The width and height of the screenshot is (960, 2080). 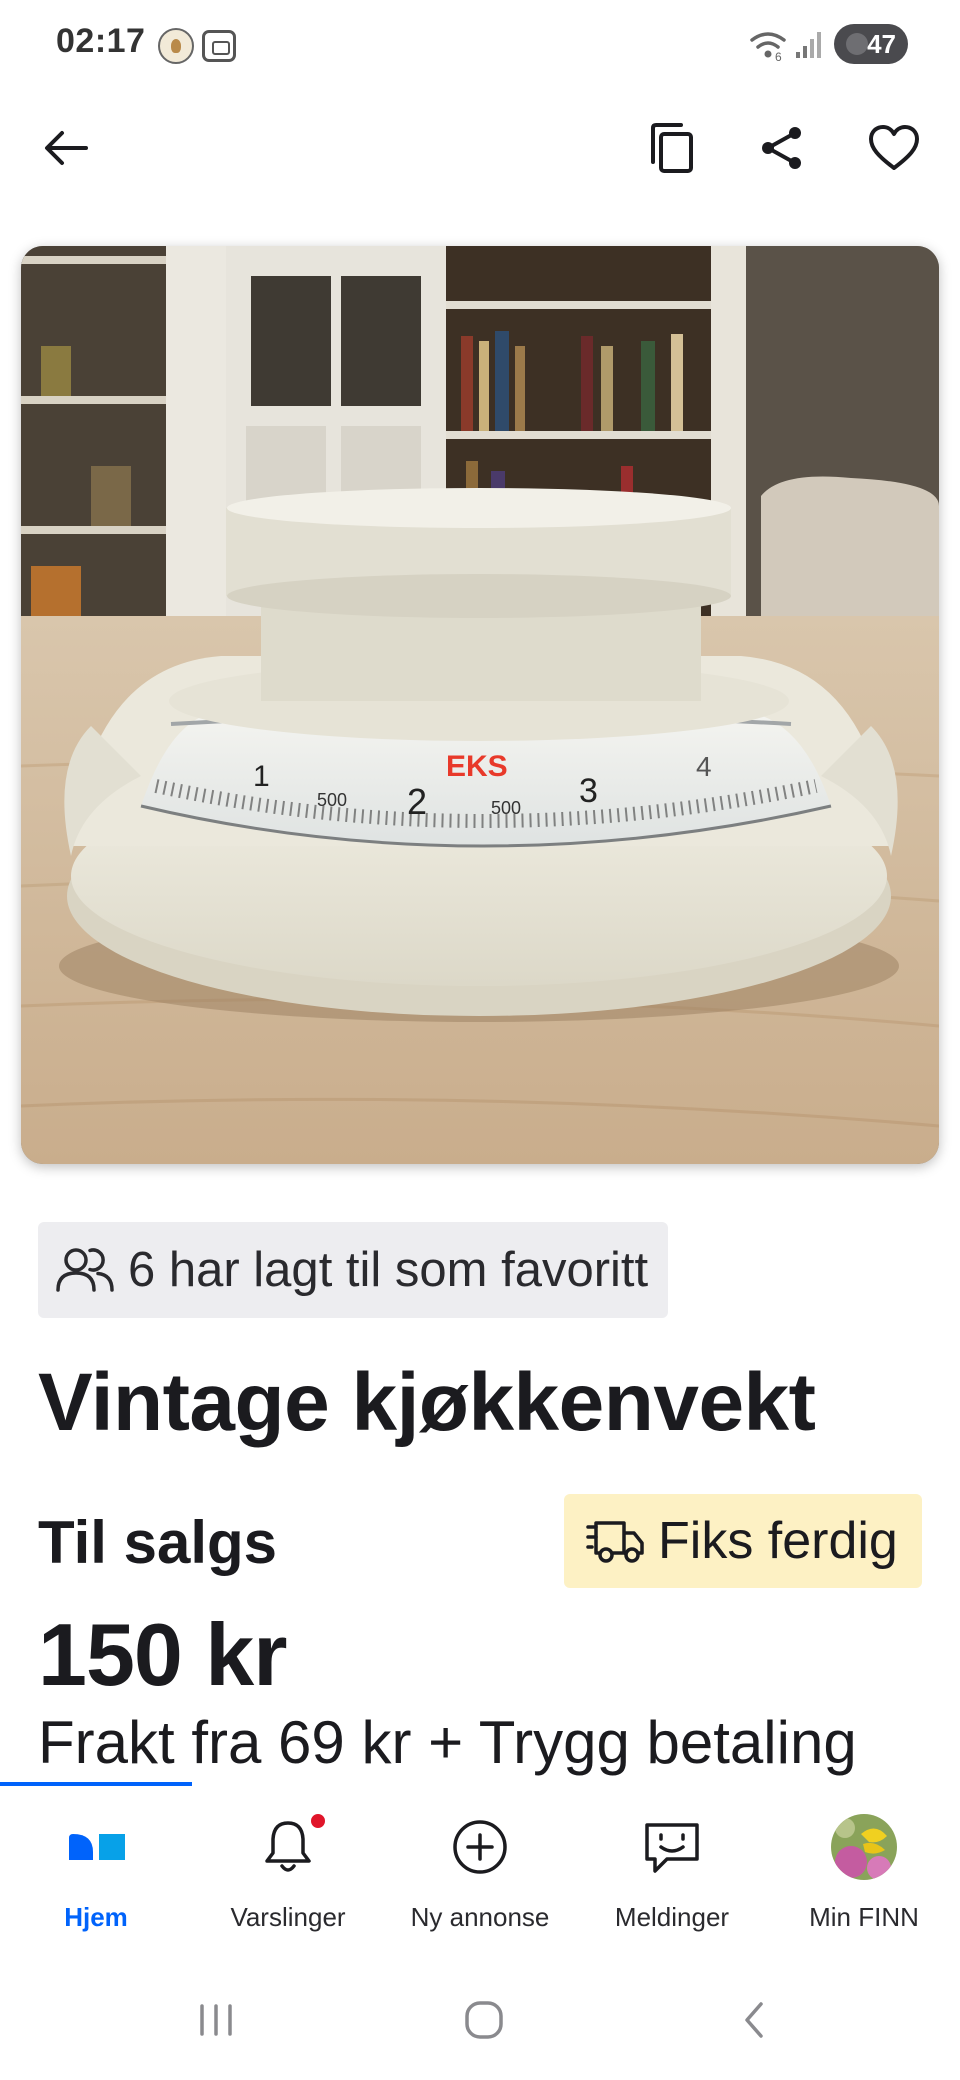 I want to click on nav-label-home: Hjem, so click(x=96, y=1917).